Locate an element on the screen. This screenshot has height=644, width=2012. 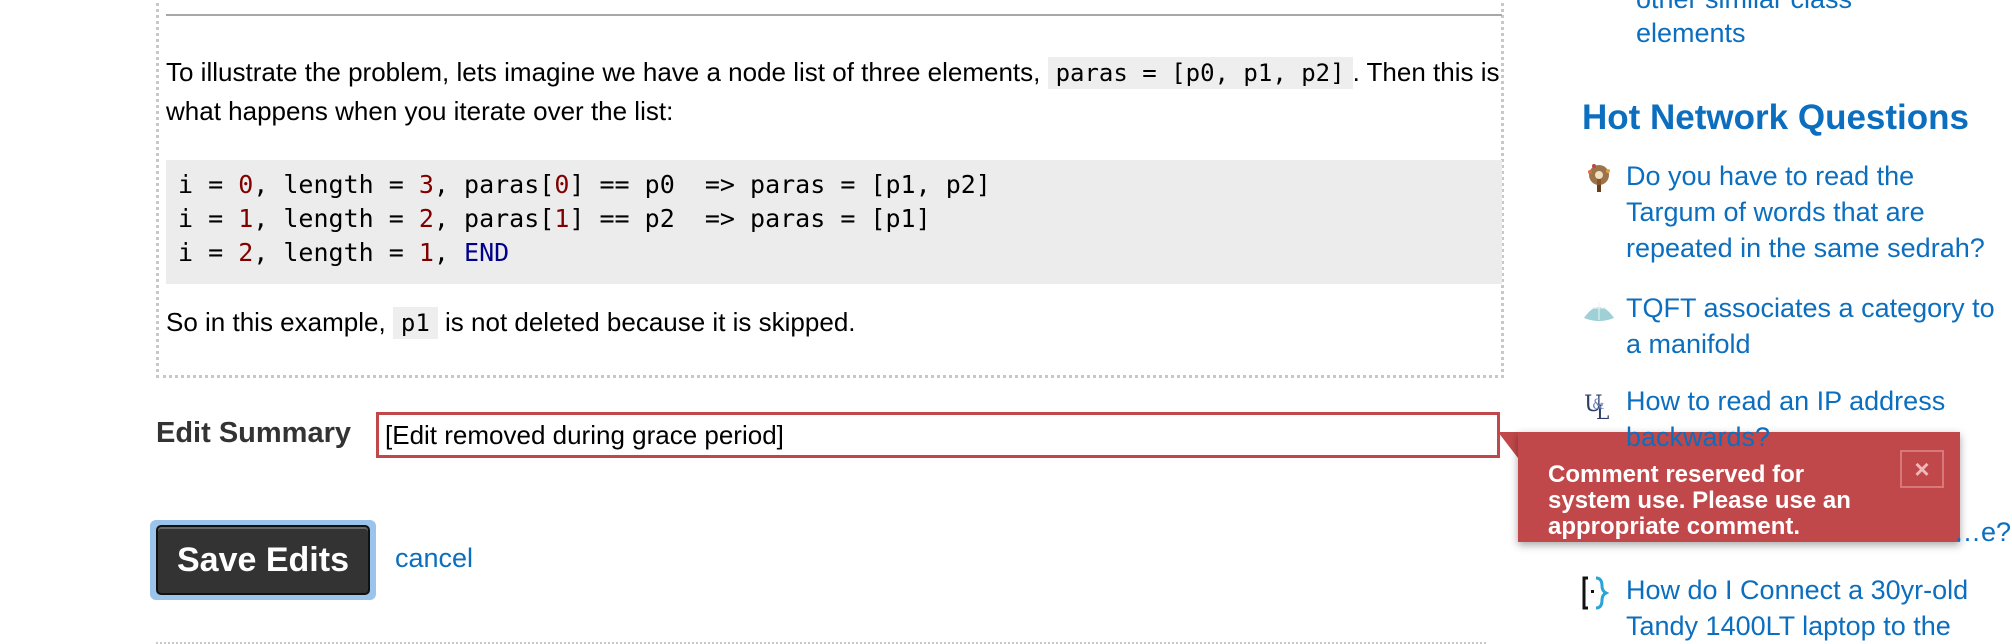
code-text: ] == p2 => paras = [p1] is located at coordinates (750, 218).